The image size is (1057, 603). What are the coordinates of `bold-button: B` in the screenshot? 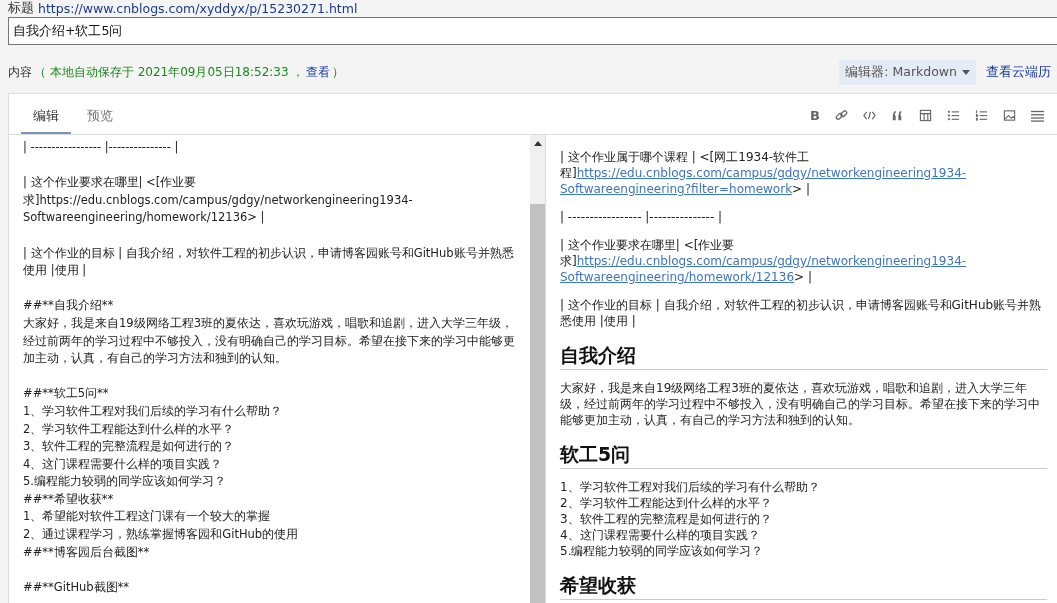 It's located at (815, 115).